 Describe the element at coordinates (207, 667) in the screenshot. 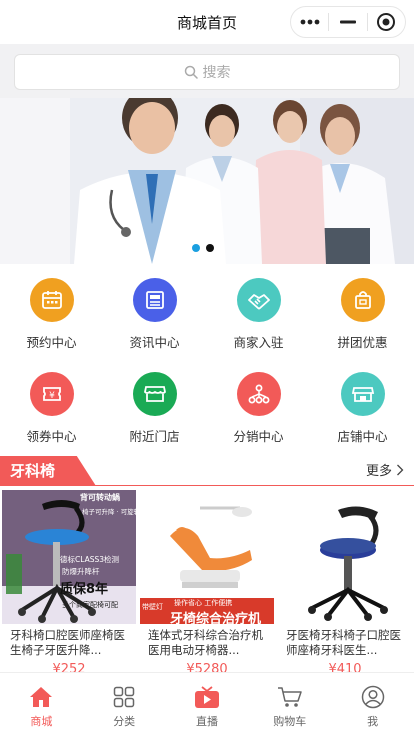

I see `product-price: ¥5280` at that location.